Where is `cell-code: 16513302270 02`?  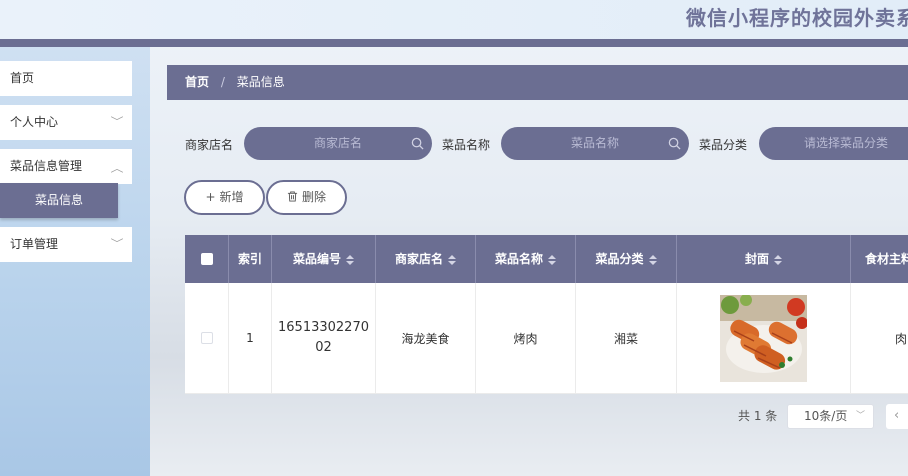
cell-code: 16513302270 02 is located at coordinates (324, 338).